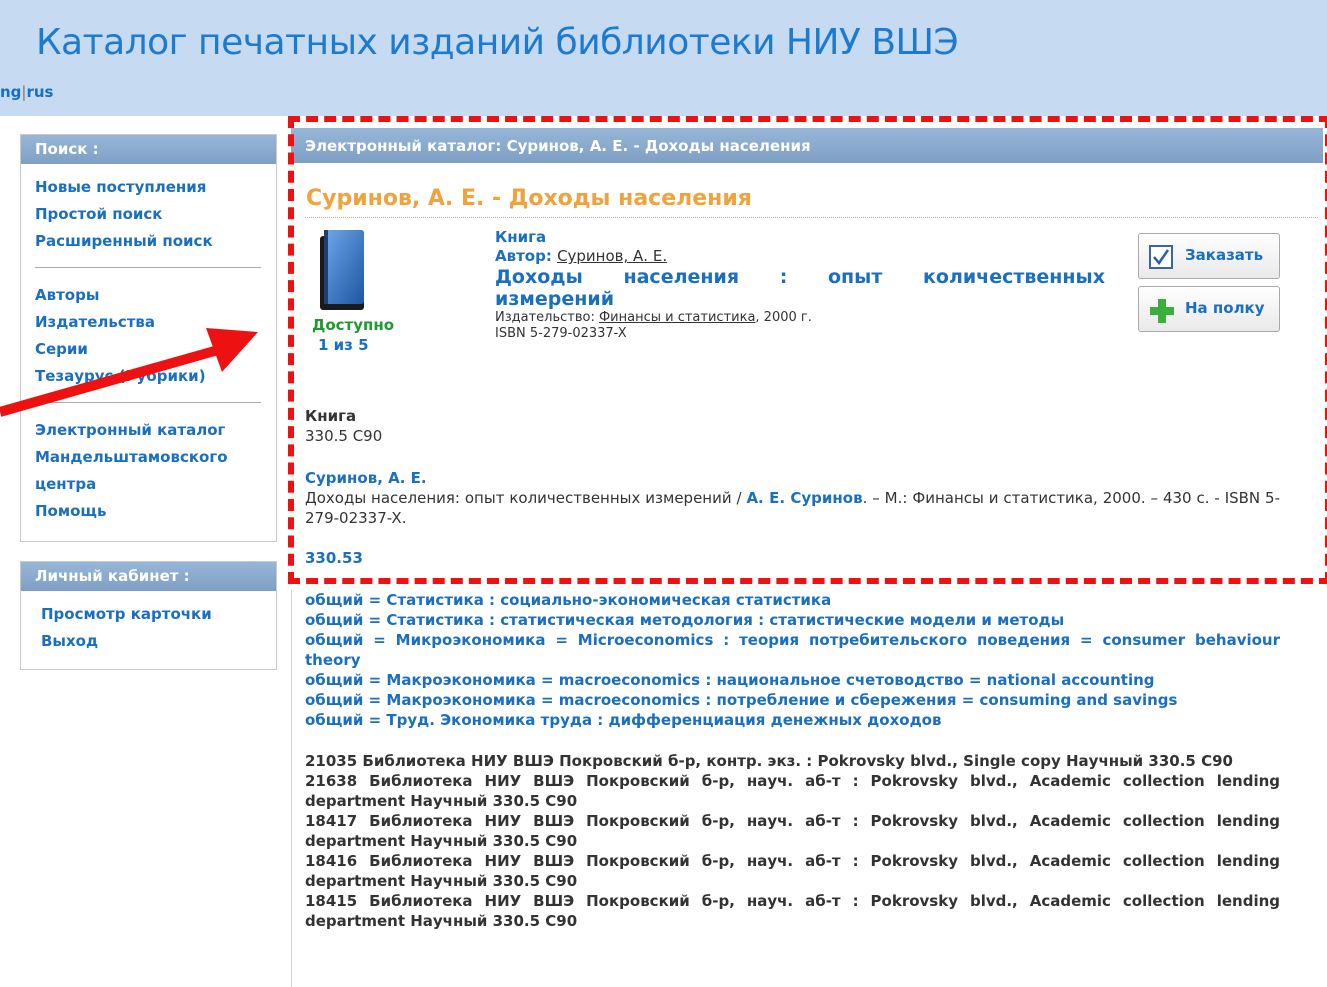 The image size is (1327, 987). I want to click on cabinet-panel: Личный кабинет : Просмотр карточки Выход, so click(148, 615).